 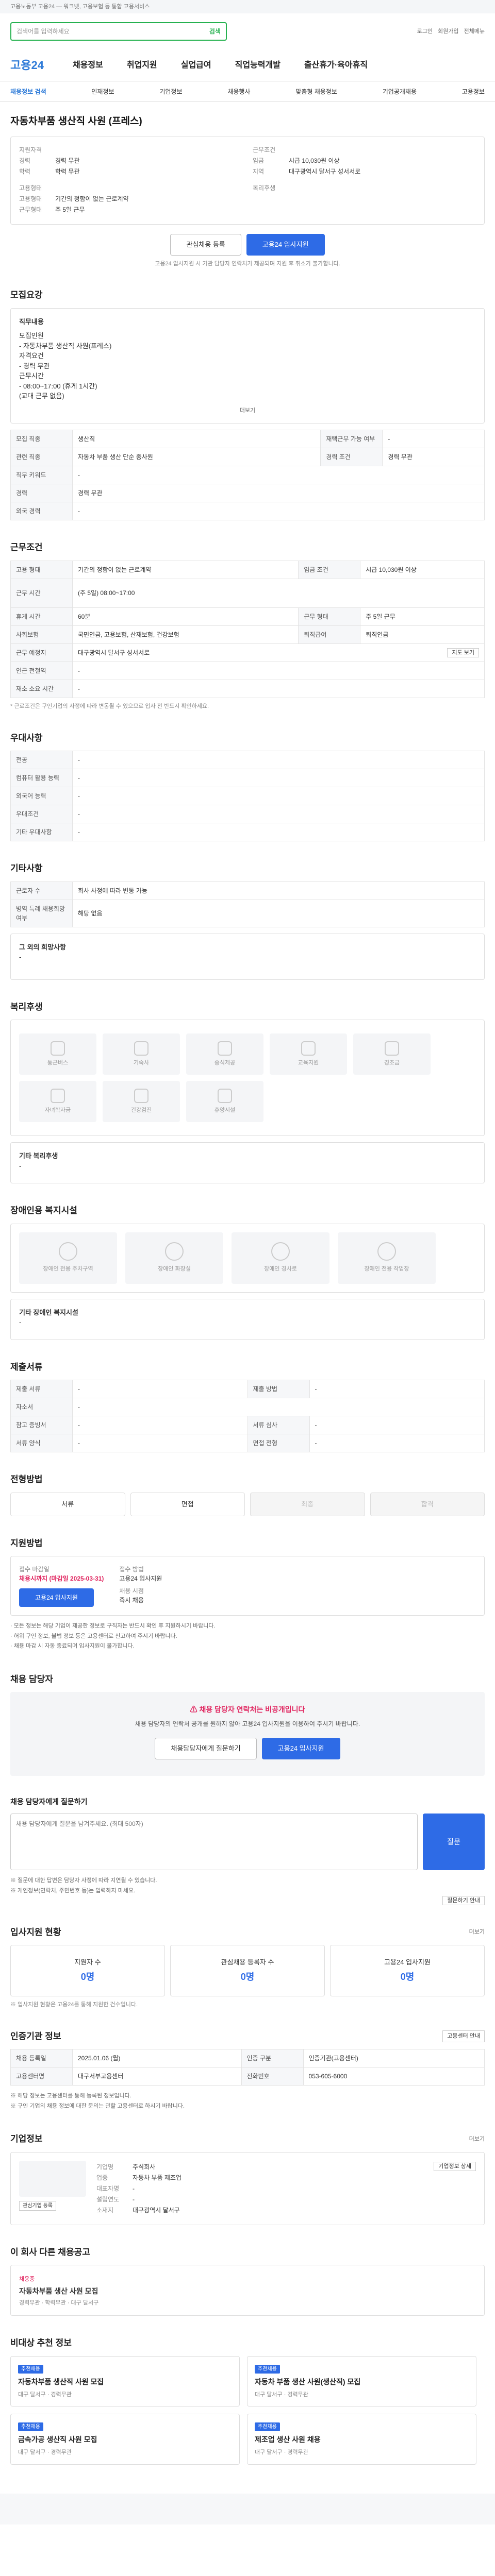 What do you see at coordinates (425, 31) in the screenshot?
I see `login-link: 로그인` at bounding box center [425, 31].